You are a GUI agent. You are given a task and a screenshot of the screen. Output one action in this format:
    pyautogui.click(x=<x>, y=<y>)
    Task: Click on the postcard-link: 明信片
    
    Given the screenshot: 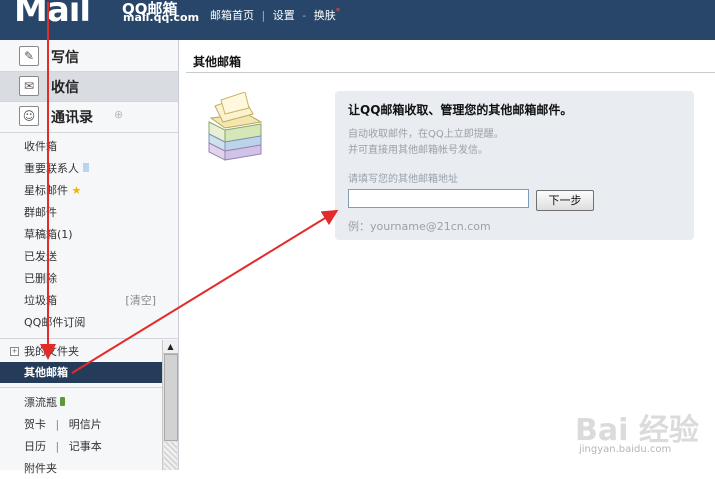 What is the action you would take?
    pyautogui.click(x=85, y=424)
    